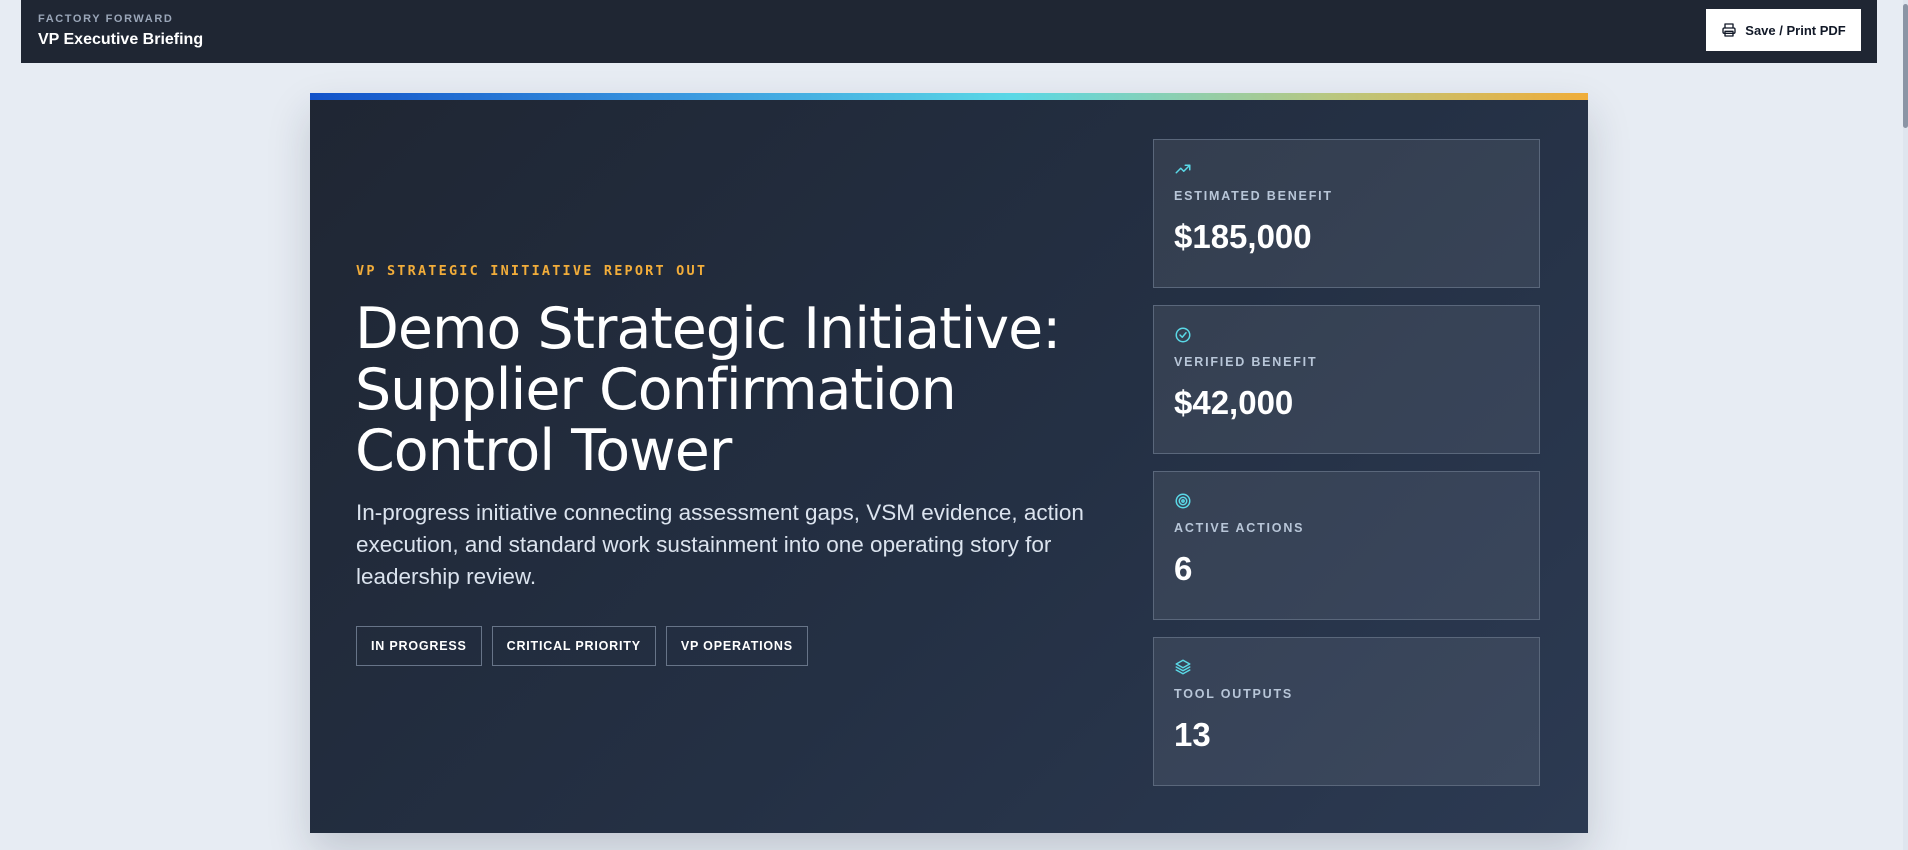 The height and width of the screenshot is (850, 1908). Describe the element at coordinates (1253, 196) in the screenshot. I see `metric-label: ESTIMATED BENEFIT` at that location.